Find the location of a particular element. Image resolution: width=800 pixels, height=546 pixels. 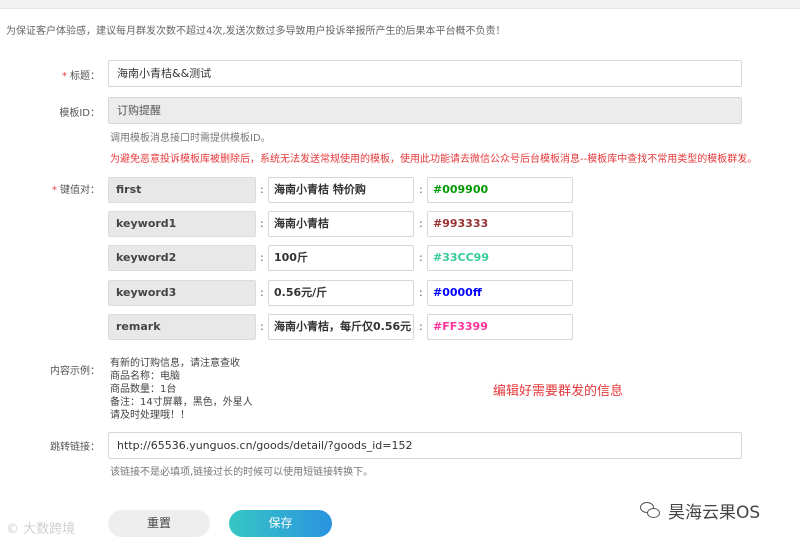

kv-color-input: #0000ff is located at coordinates (500, 293).